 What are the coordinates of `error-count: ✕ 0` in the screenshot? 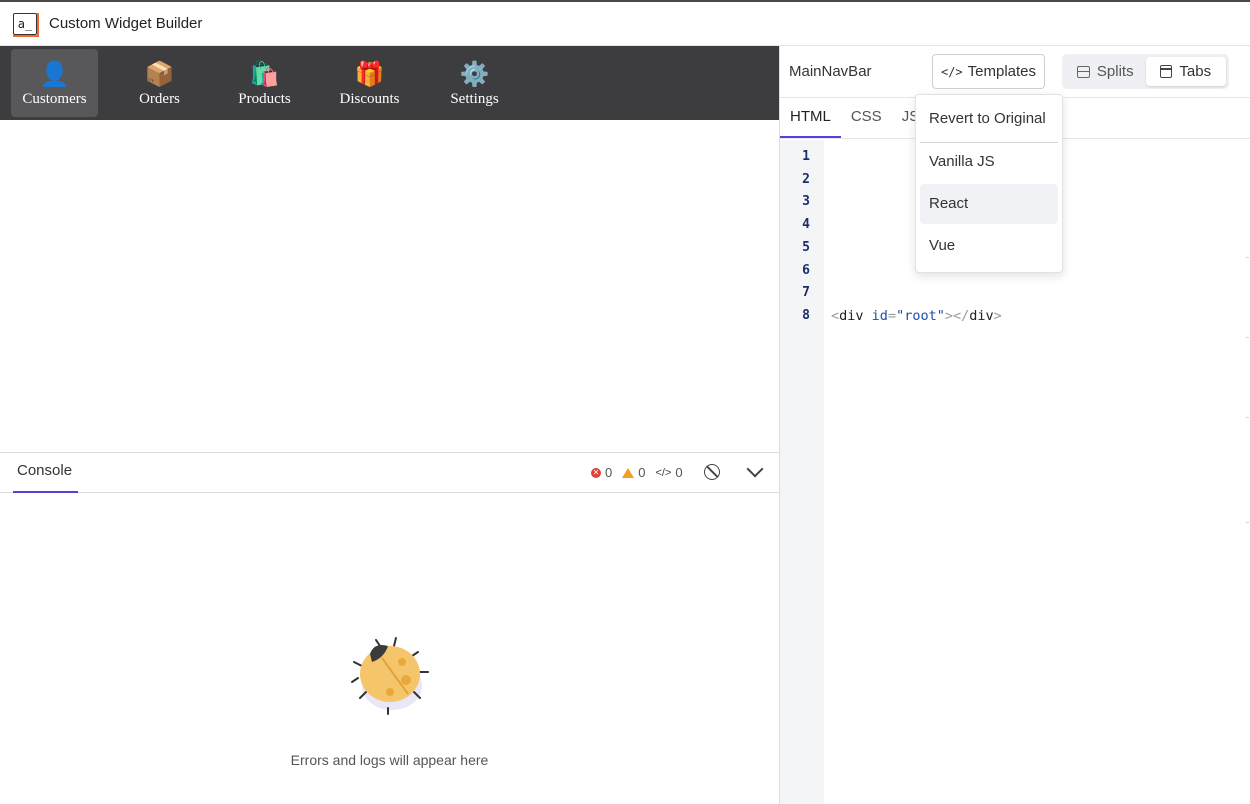 It's located at (601, 472).